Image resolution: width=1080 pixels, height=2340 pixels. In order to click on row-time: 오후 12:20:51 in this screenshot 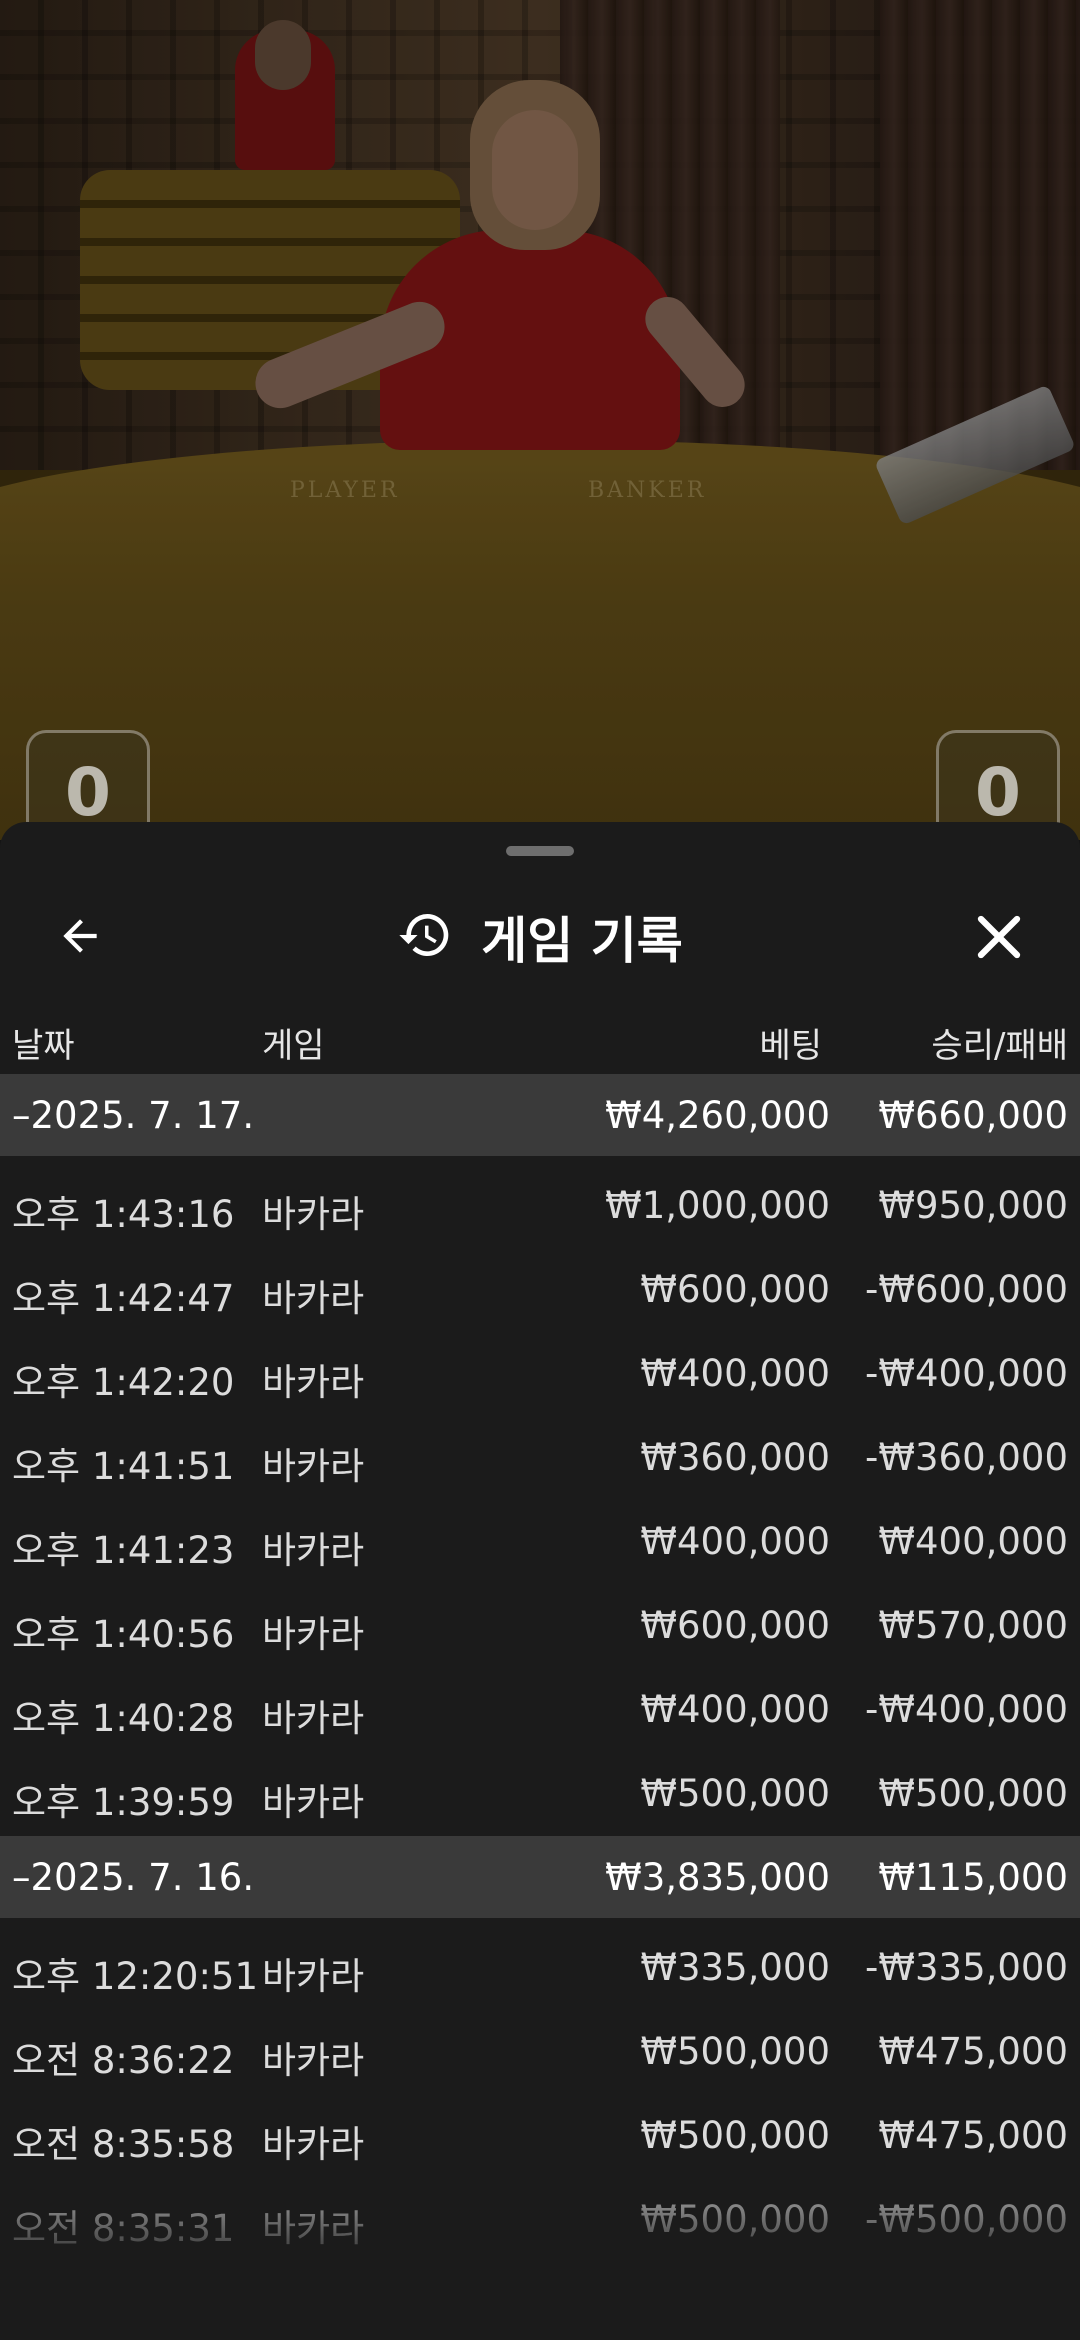, I will do `click(135, 1976)`.